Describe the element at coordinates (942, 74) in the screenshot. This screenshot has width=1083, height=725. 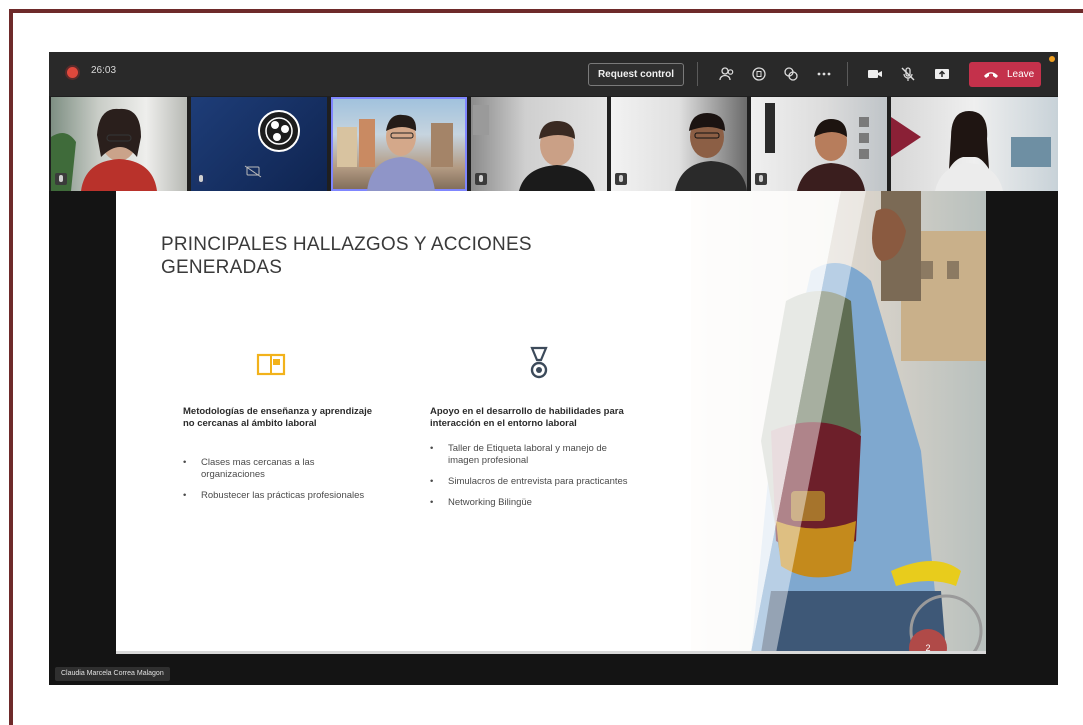
I see `share-icon` at that location.